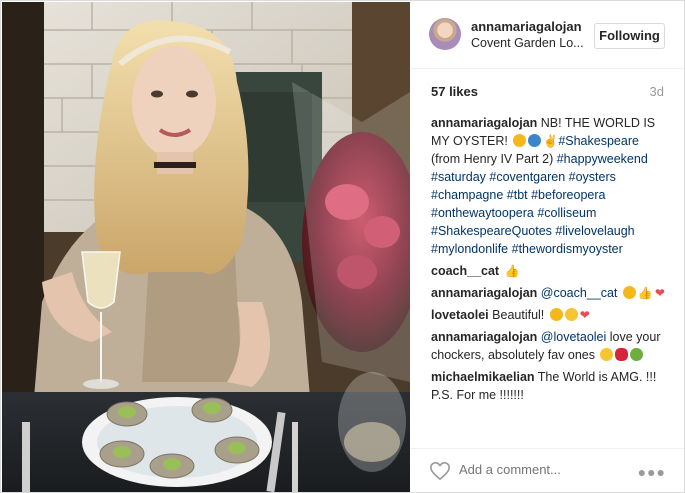 The width and height of the screenshot is (685, 493). Describe the element at coordinates (592, 177) in the screenshot. I see `hashtag: #oysters` at that location.